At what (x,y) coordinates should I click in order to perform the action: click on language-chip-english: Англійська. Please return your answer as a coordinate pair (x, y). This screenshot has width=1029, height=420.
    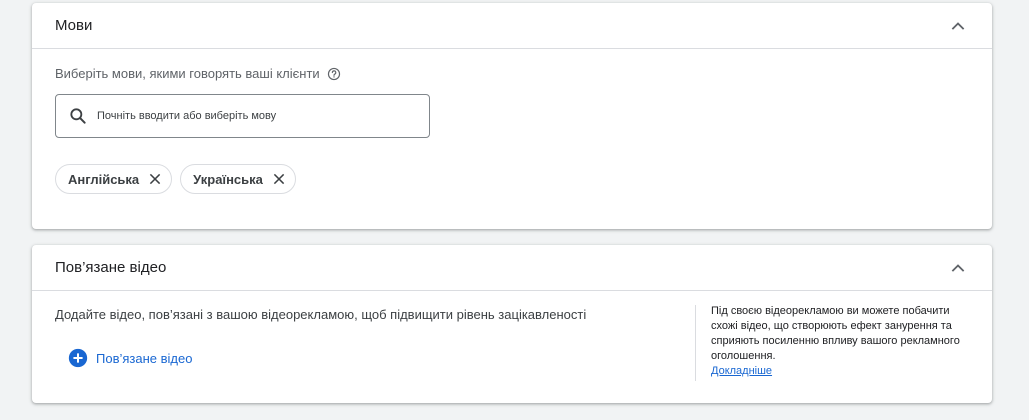
    Looking at the image, I should click on (114, 179).